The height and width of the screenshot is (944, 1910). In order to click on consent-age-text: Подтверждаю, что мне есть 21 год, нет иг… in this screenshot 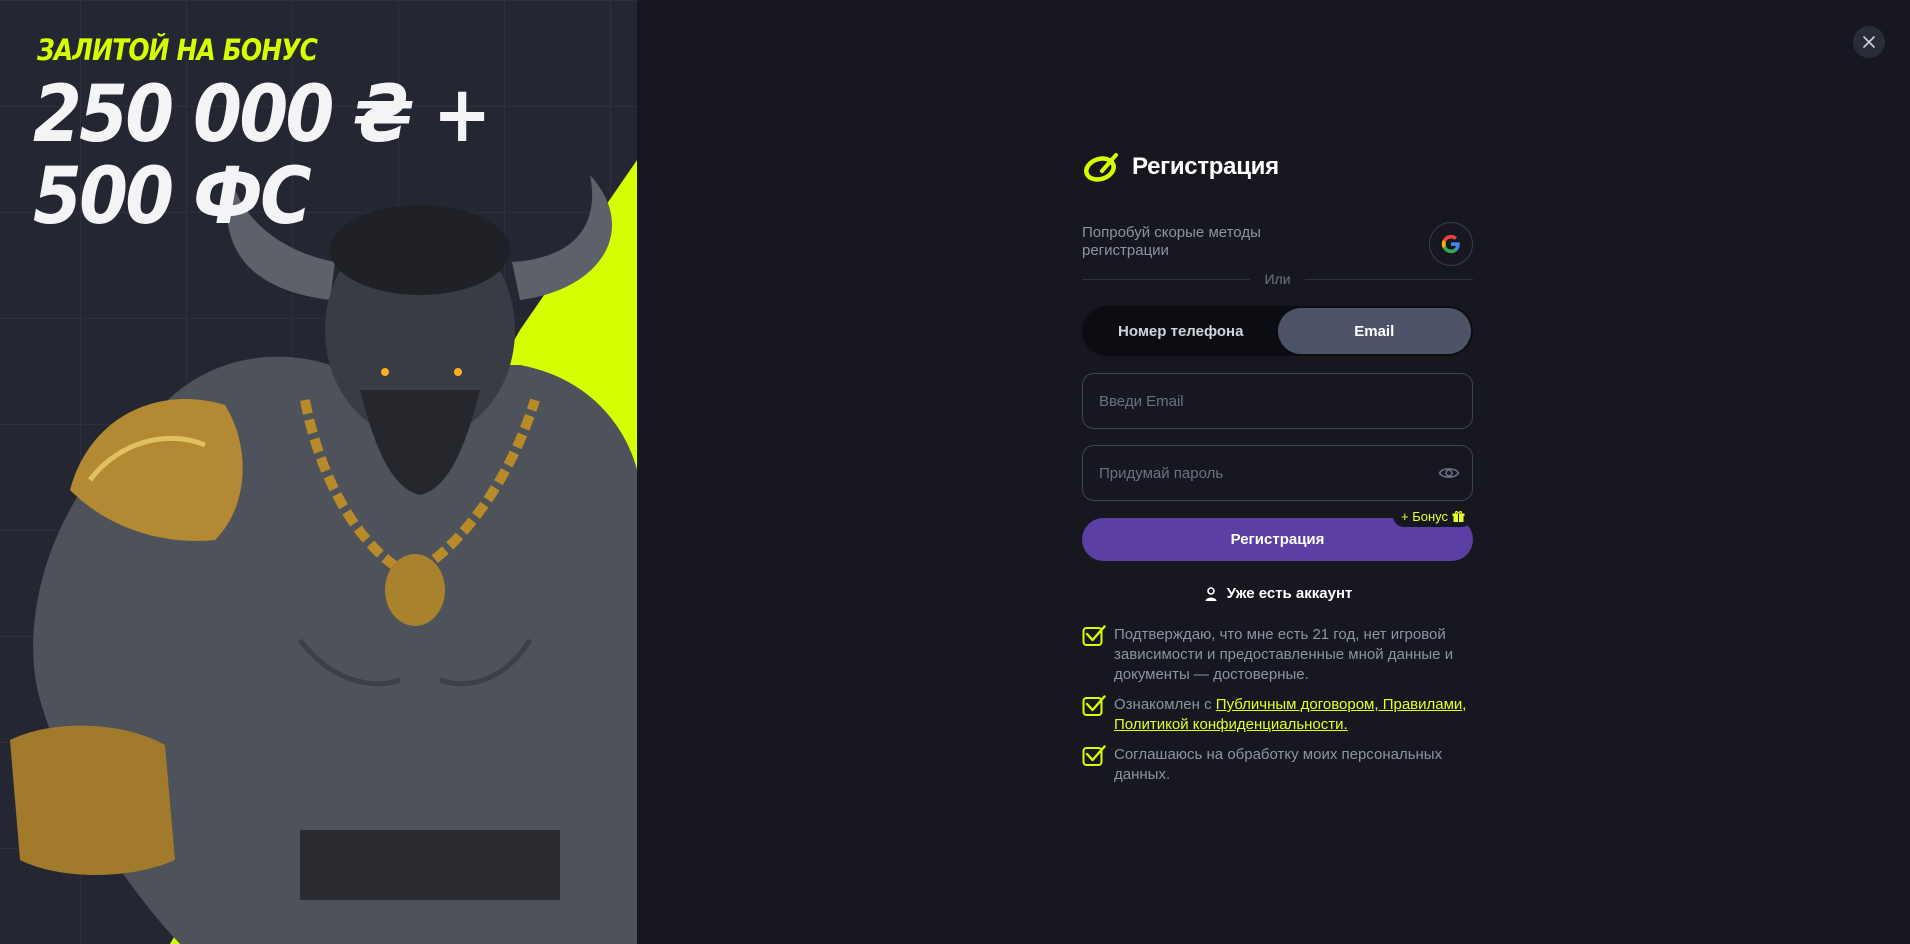, I will do `click(1284, 654)`.